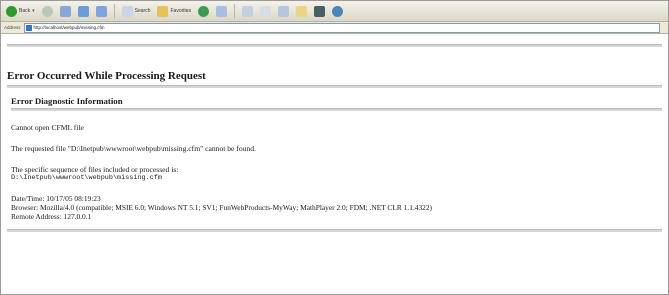 The image size is (669, 295). What do you see at coordinates (334, 86) in the screenshot?
I see `title-divider` at bounding box center [334, 86].